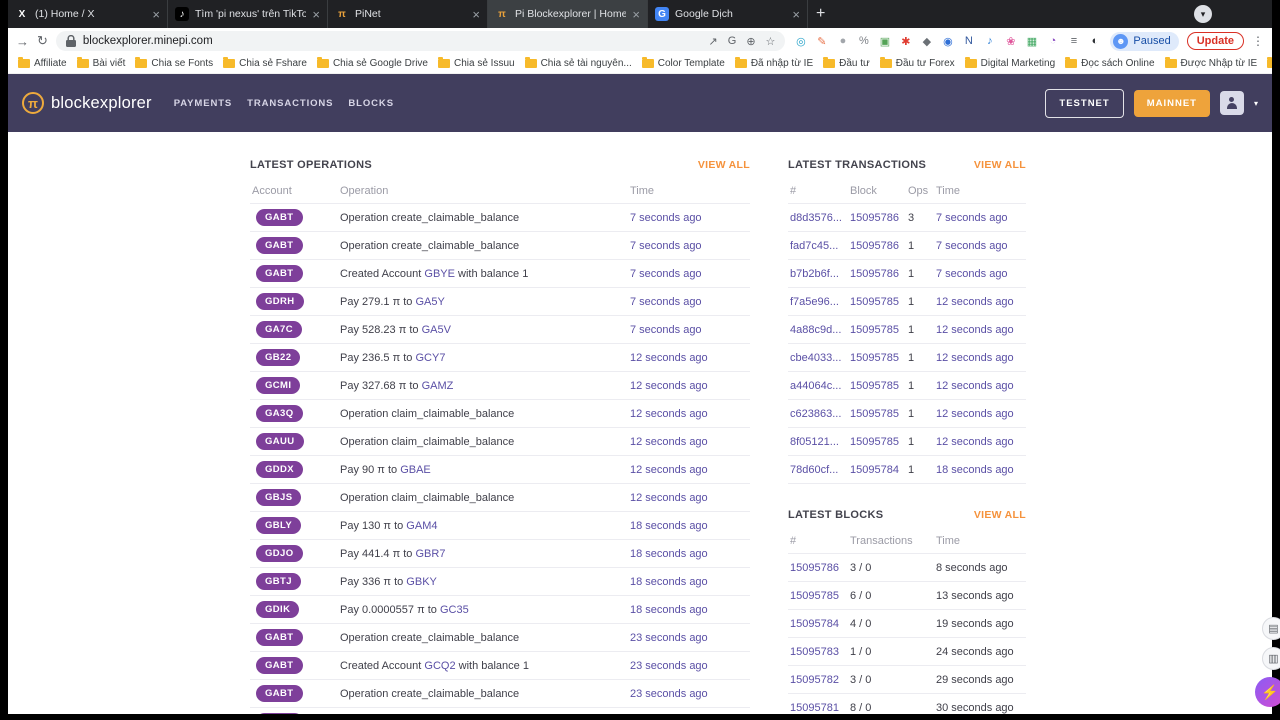 The height and width of the screenshot is (720, 1280). What do you see at coordinates (917, 63) in the screenshot?
I see `bookmark-item: Đầu tư Forex` at bounding box center [917, 63].